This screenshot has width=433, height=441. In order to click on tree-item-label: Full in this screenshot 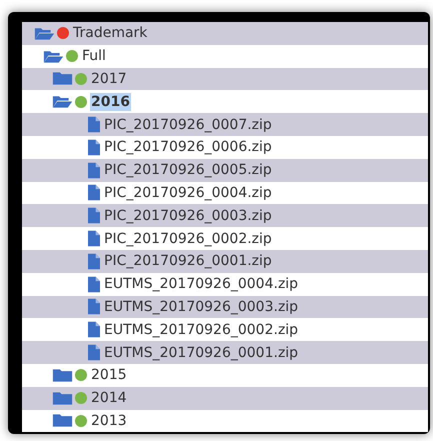, I will do `click(94, 56)`.